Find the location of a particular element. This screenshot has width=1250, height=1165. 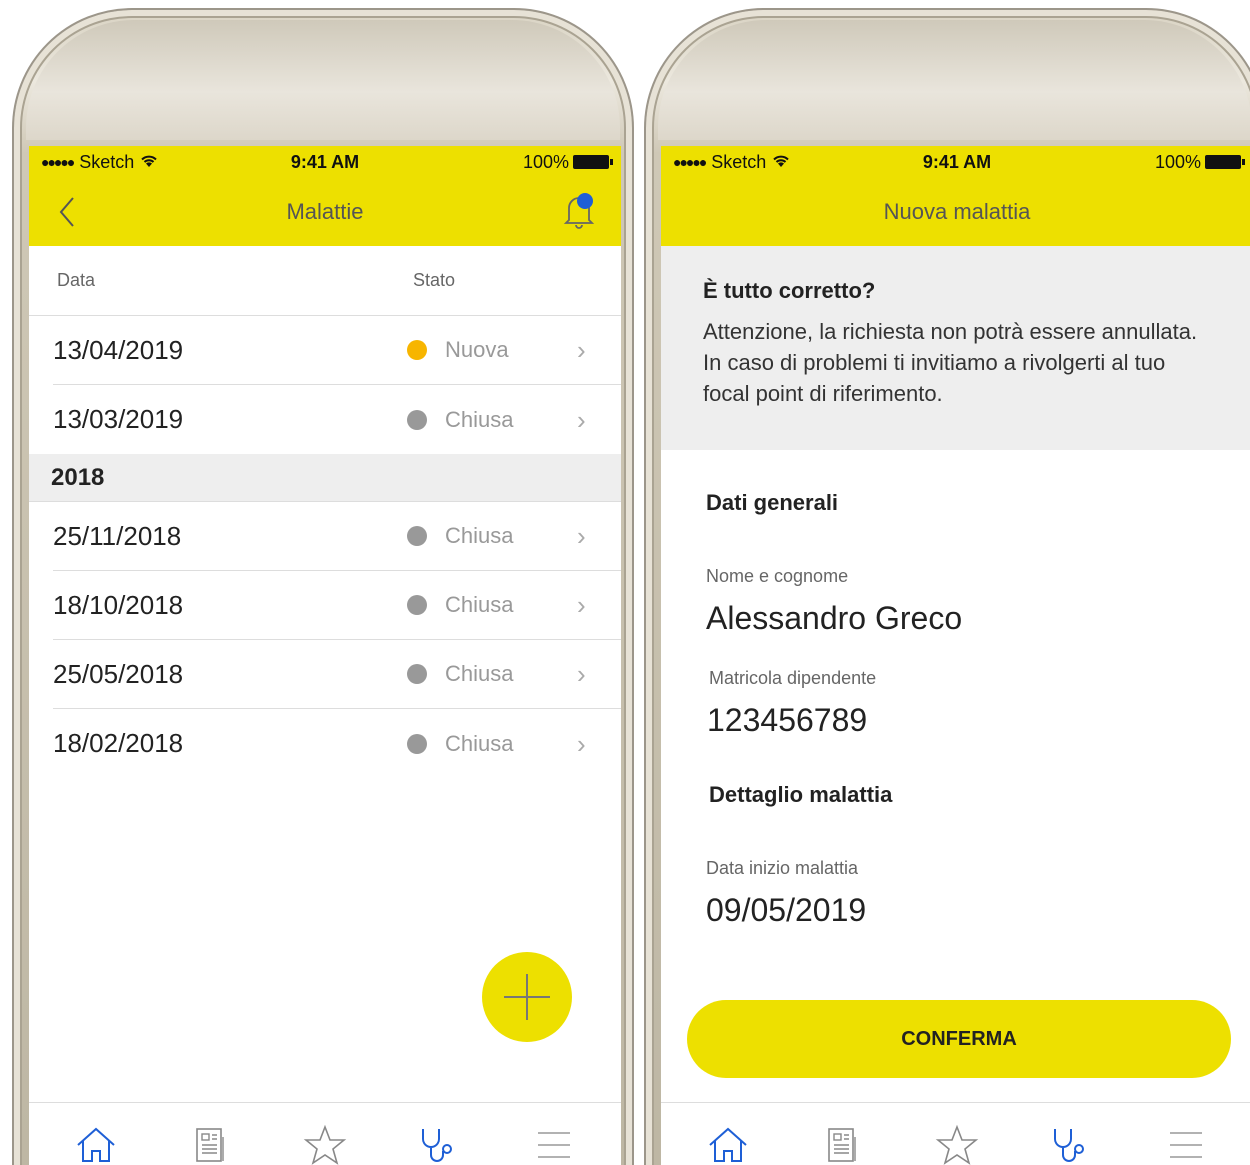

page-title: Malattie is located at coordinates (325, 211).